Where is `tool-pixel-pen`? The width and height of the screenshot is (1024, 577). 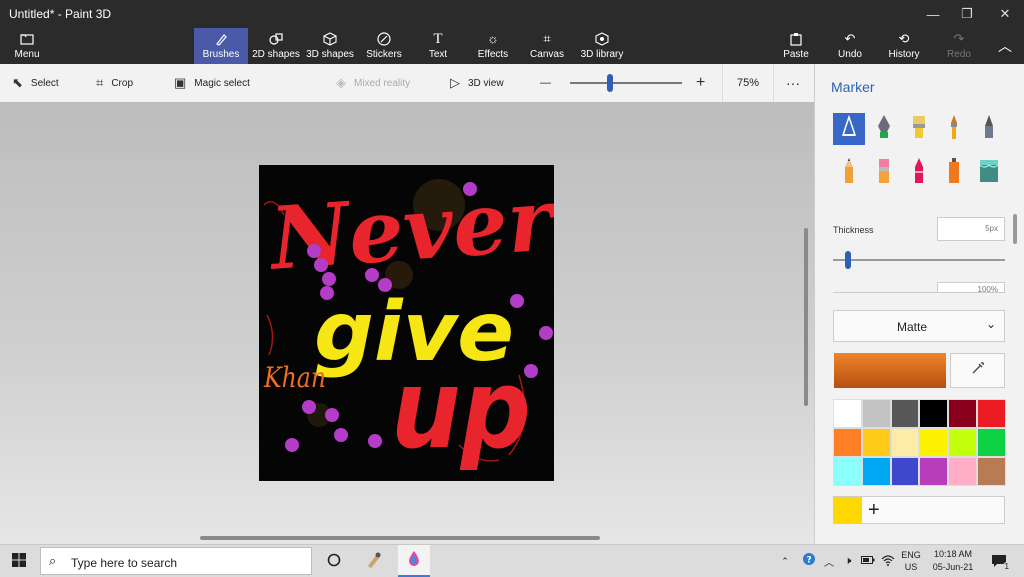 tool-pixel-pen is located at coordinates (989, 129).